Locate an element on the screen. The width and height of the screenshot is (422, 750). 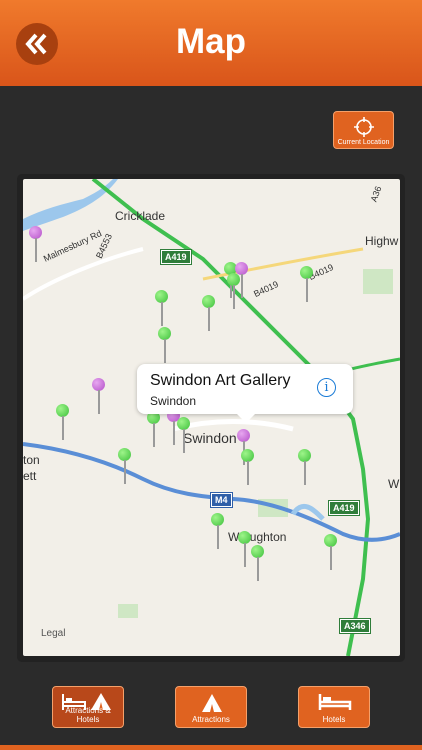
tab-attractions-hotels: Attractions & Hotels is located at coordinates (88, 707).